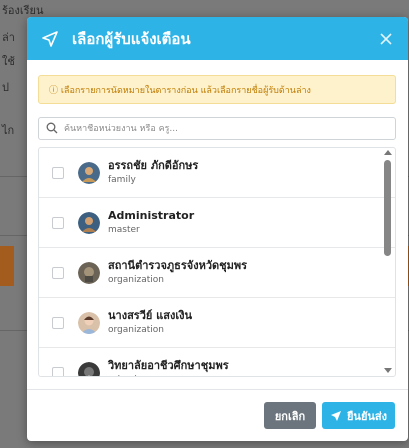 The image size is (409, 448). What do you see at coordinates (217, 273) in the screenshot?
I see `list-item: สถานีตำรวจภูธรจังหวัดชุมพร organization` at bounding box center [217, 273].